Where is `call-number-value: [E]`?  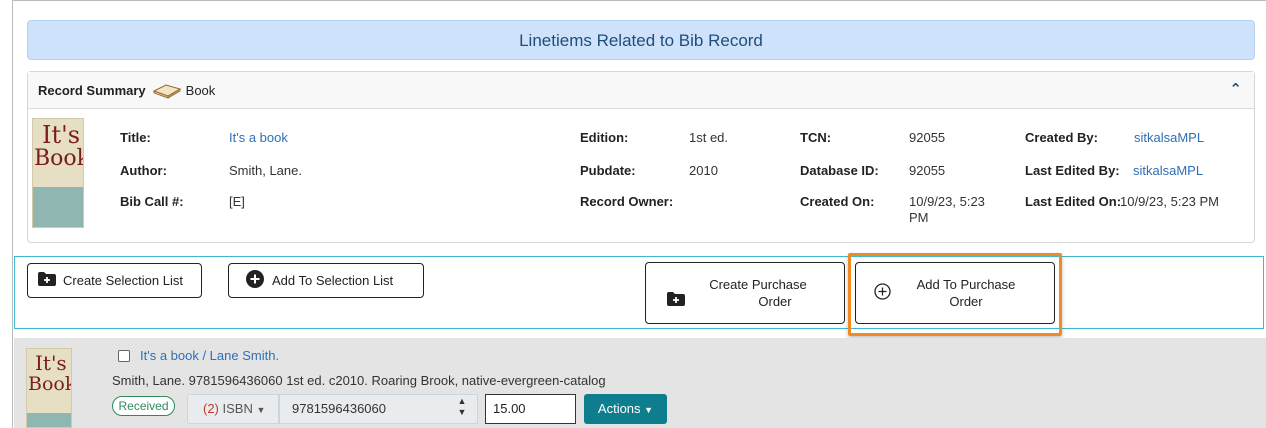 call-number-value: [E] is located at coordinates (237, 201).